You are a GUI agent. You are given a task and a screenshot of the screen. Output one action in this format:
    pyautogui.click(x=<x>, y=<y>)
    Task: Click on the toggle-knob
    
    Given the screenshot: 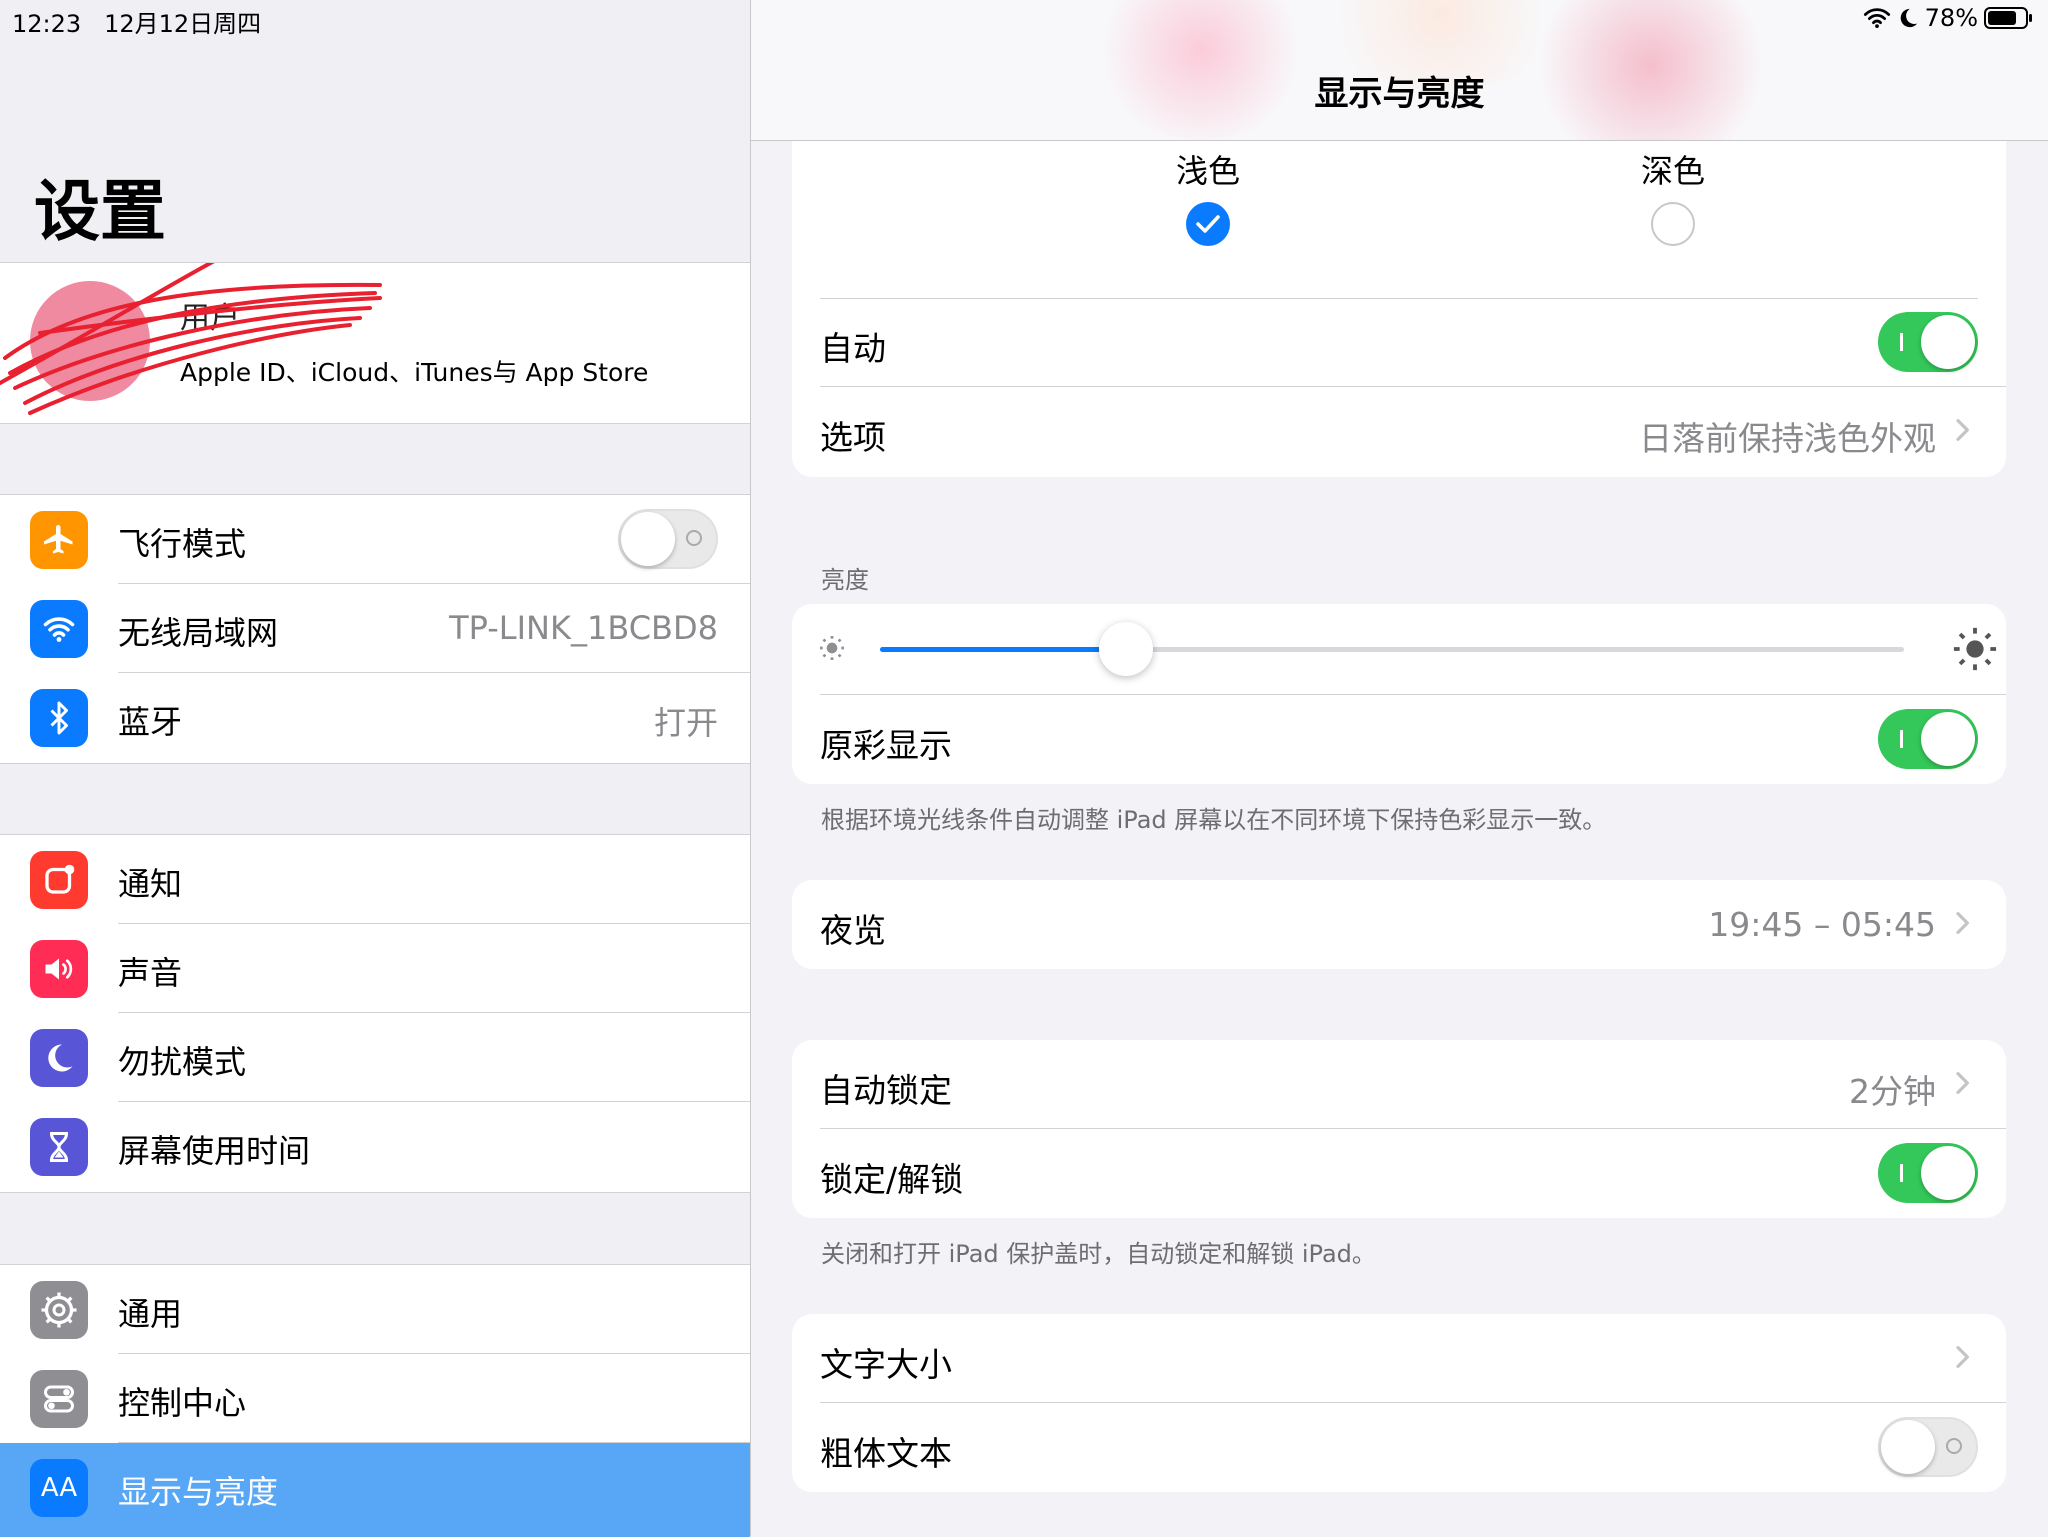 What is the action you would take?
    pyautogui.click(x=648, y=539)
    